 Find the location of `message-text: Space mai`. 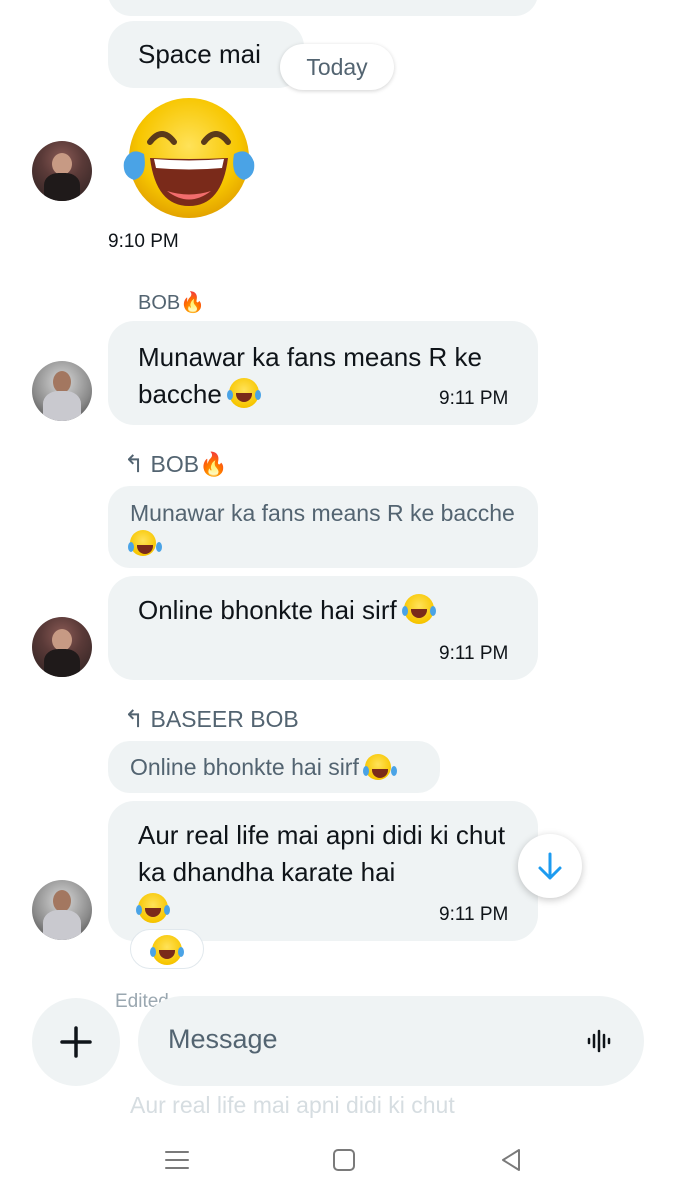

message-text: Space mai is located at coordinates (199, 54).